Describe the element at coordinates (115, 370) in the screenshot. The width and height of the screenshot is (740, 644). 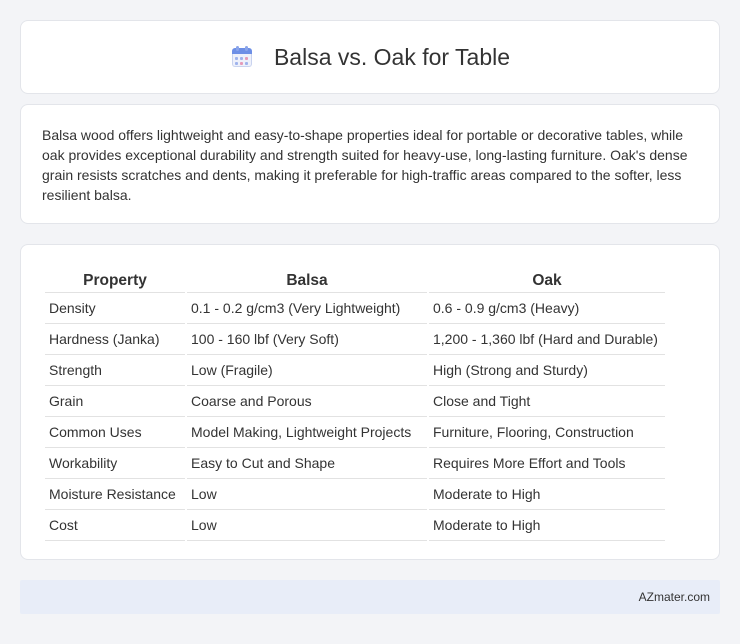
I see `property-cell: Strength` at that location.